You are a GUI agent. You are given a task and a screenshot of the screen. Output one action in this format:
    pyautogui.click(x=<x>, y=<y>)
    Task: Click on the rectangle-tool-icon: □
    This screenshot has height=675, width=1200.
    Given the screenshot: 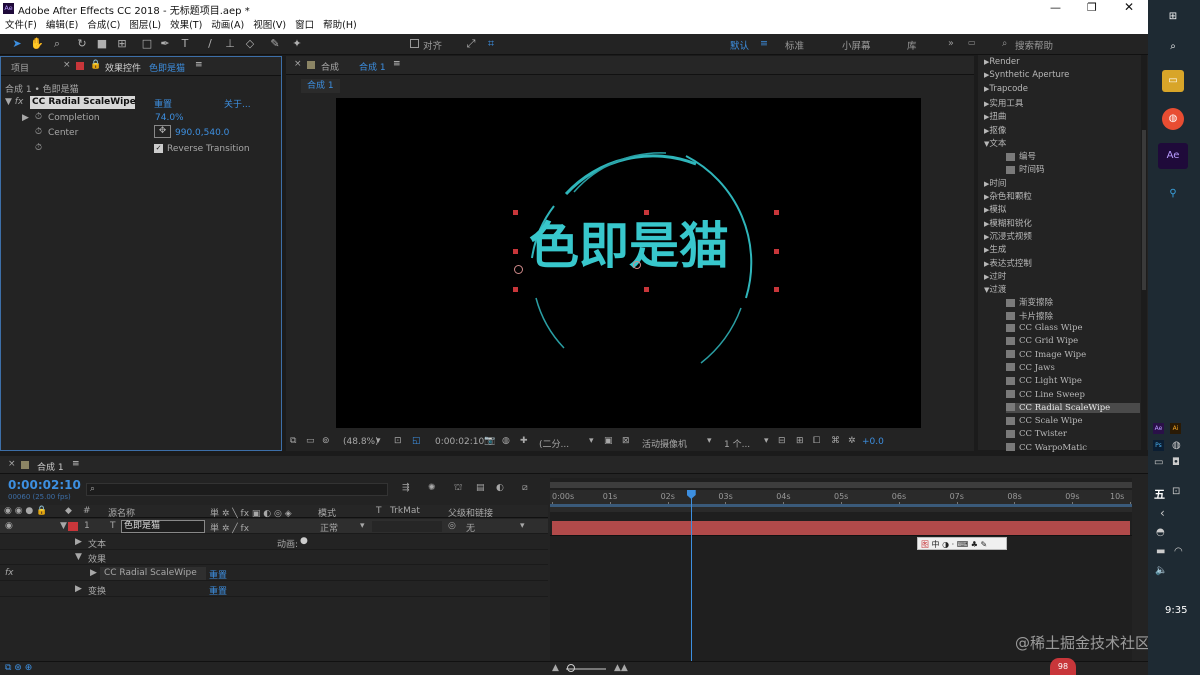 What is the action you would take?
    pyautogui.click(x=147, y=44)
    